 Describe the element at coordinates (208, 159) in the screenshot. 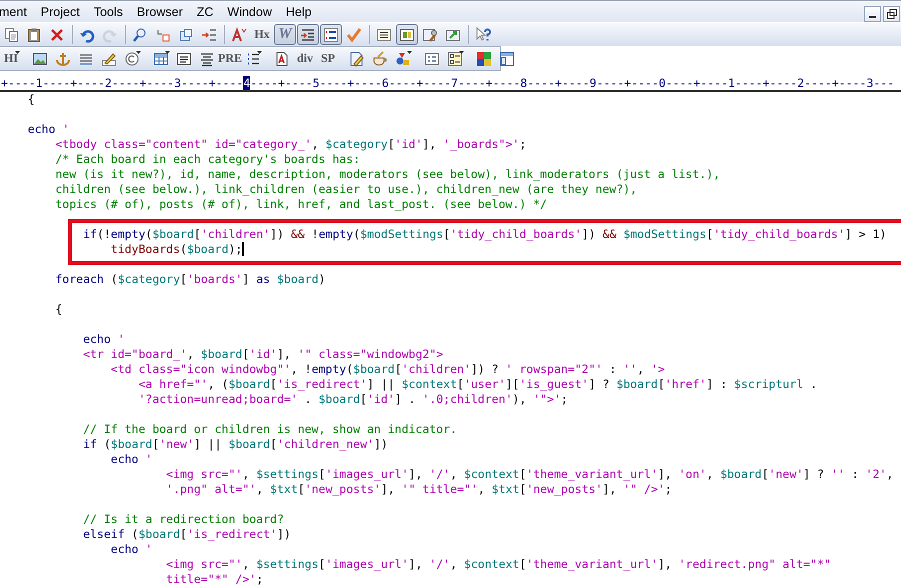

I see `code-line: /* Each board in each category's boards has:` at that location.